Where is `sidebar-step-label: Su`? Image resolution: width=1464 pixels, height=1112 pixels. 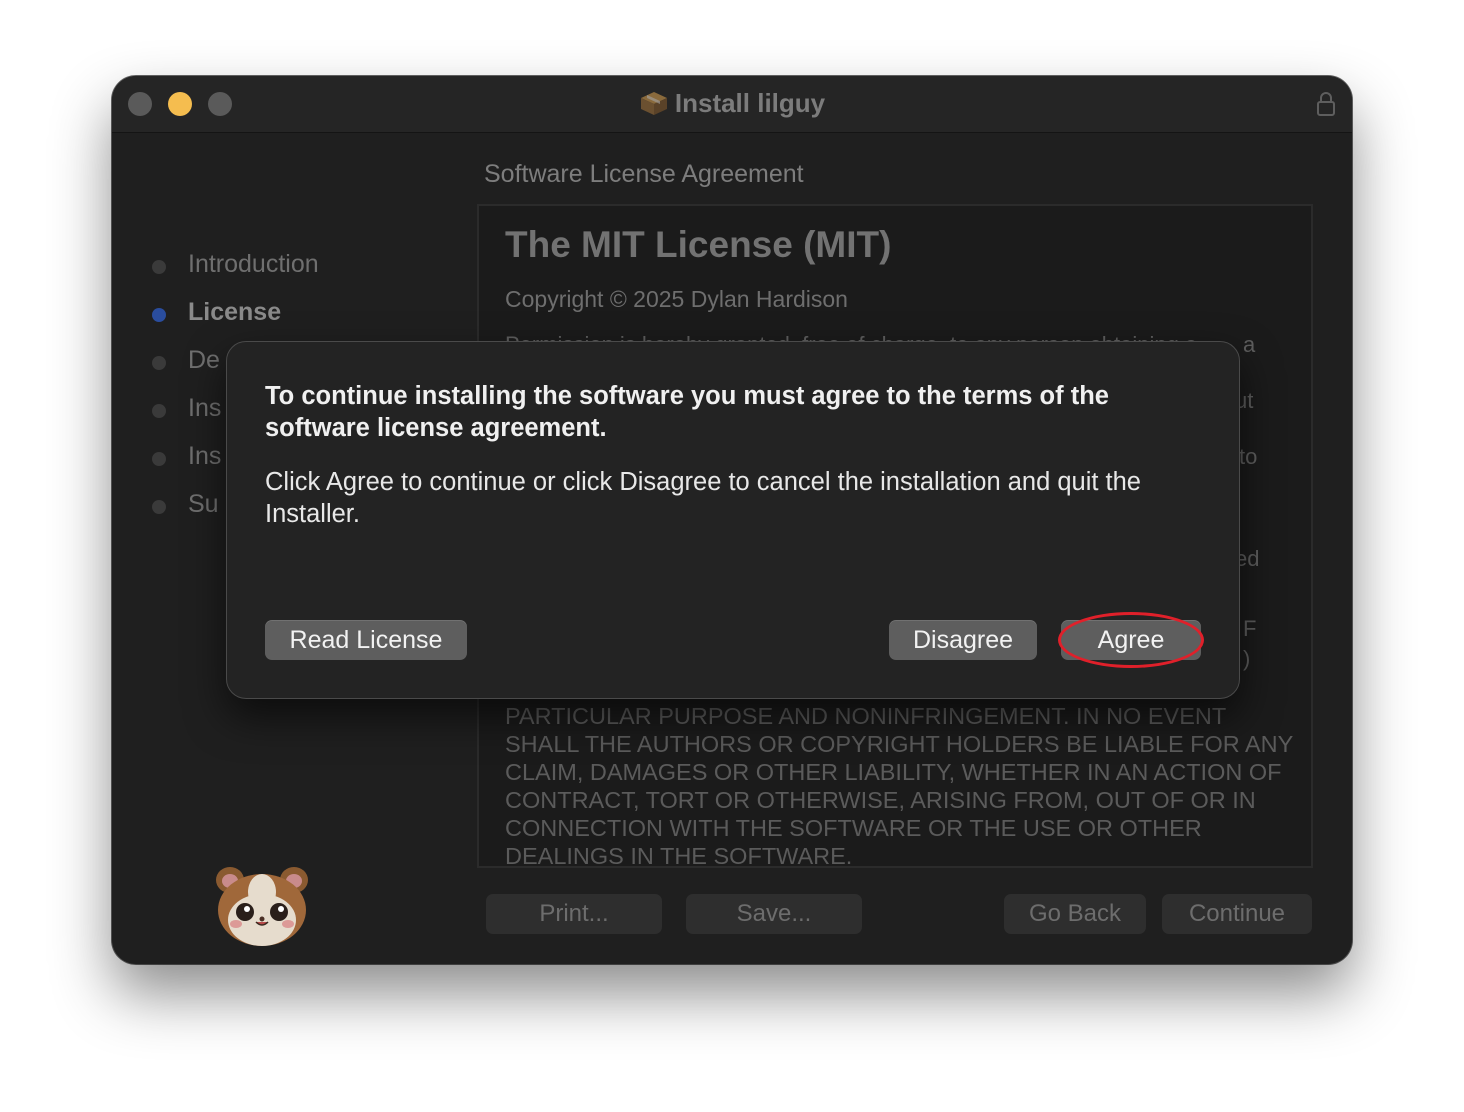 sidebar-step-label: Su is located at coordinates (203, 504).